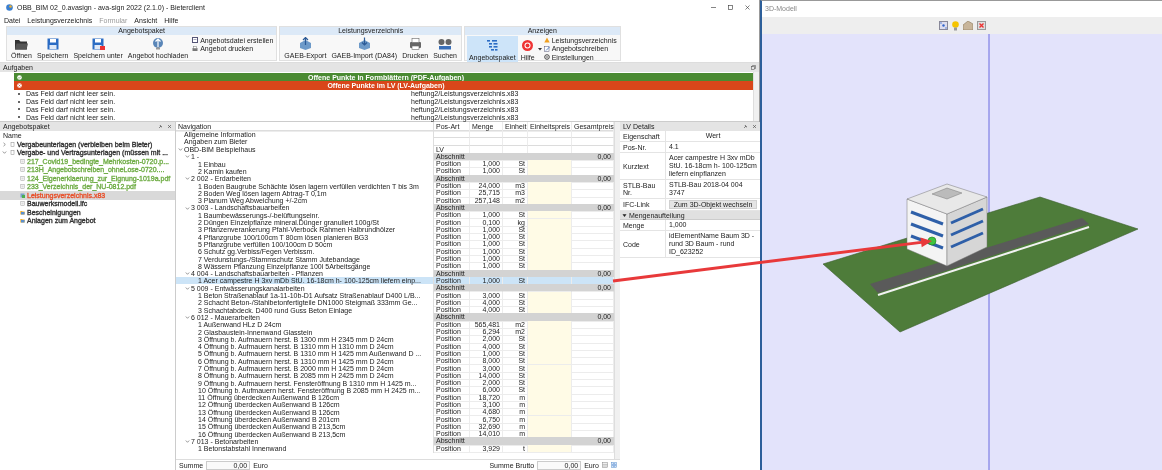 Image resolution: width=1162 pixels, height=470 pixels. What do you see at coordinates (158, 43) in the screenshot?
I see `upload-icon` at bounding box center [158, 43].